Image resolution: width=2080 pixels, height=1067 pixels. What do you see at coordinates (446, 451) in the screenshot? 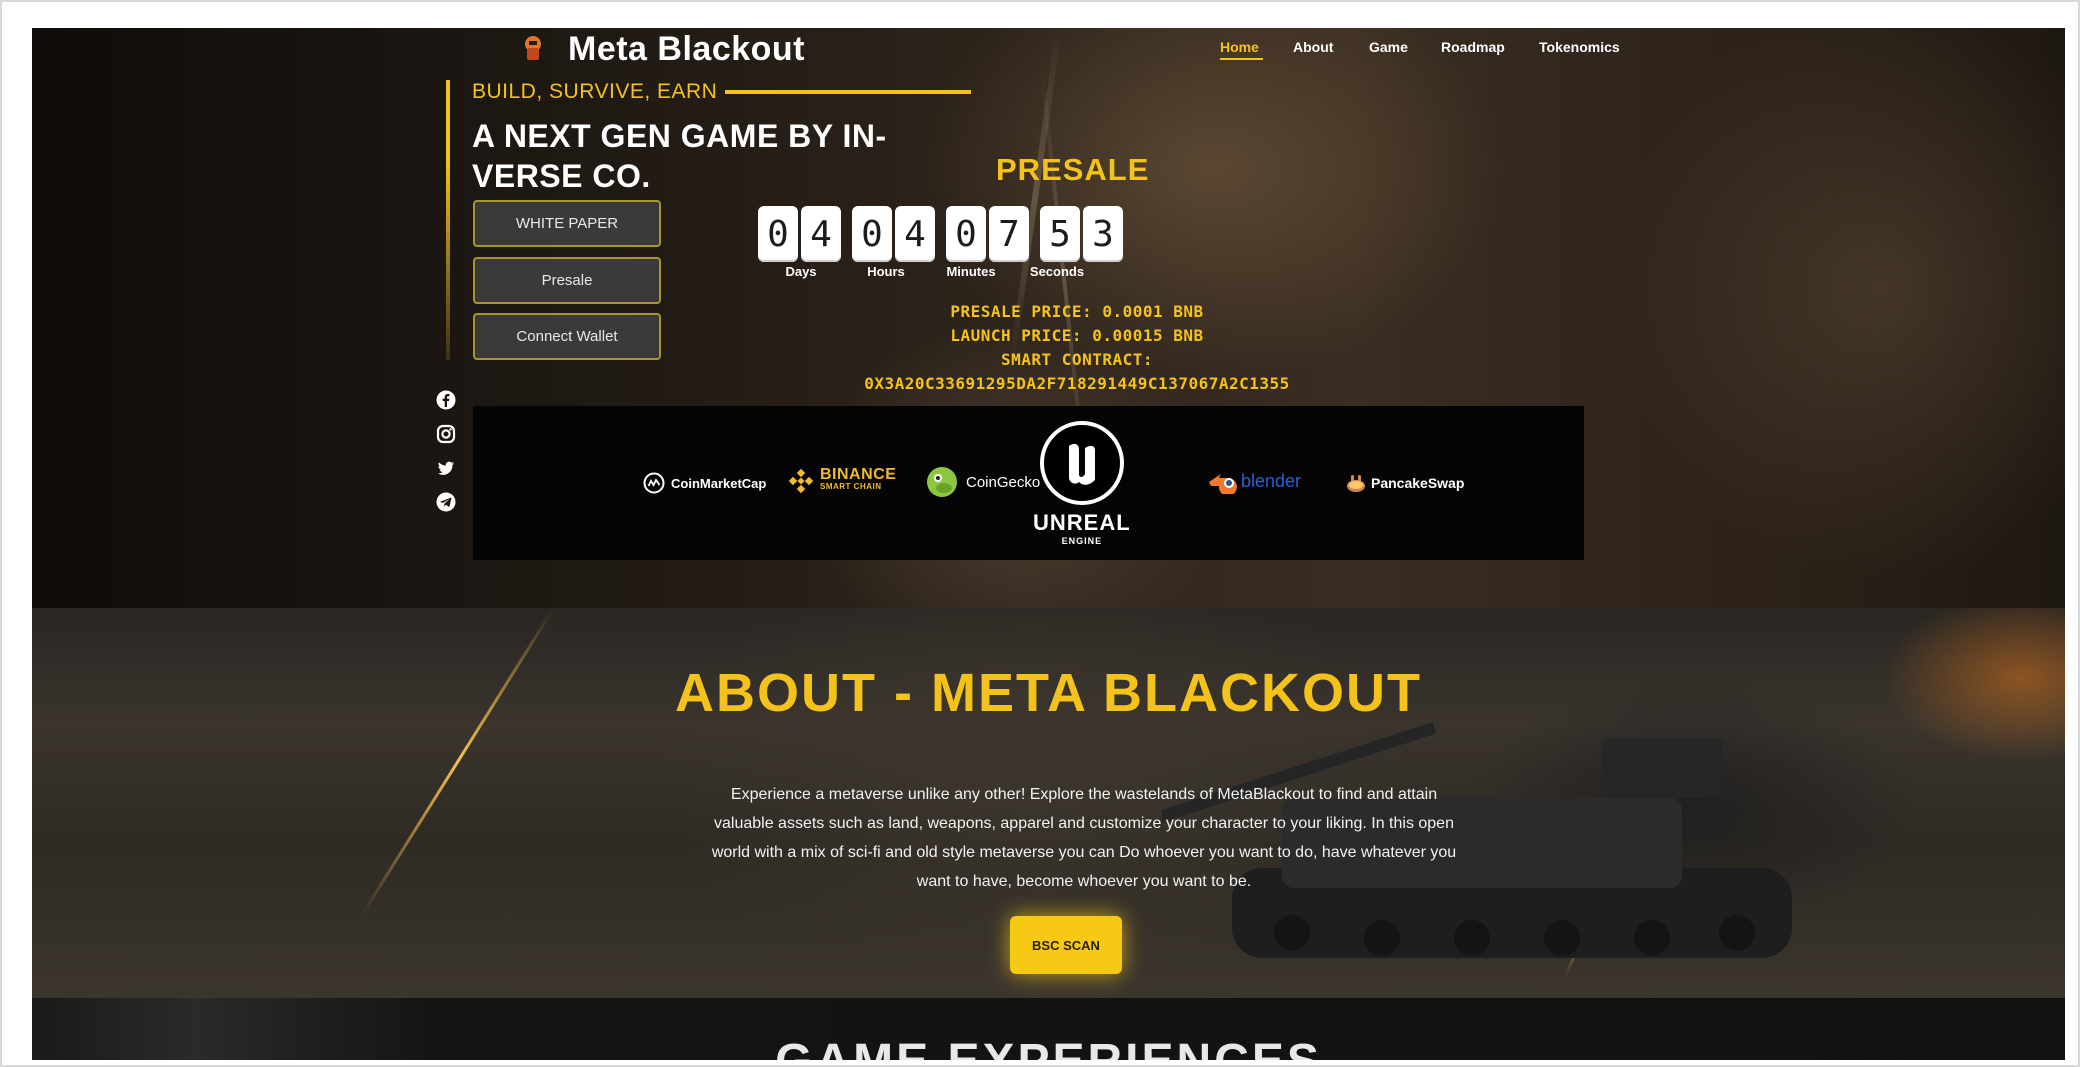
I see `social-links` at bounding box center [446, 451].